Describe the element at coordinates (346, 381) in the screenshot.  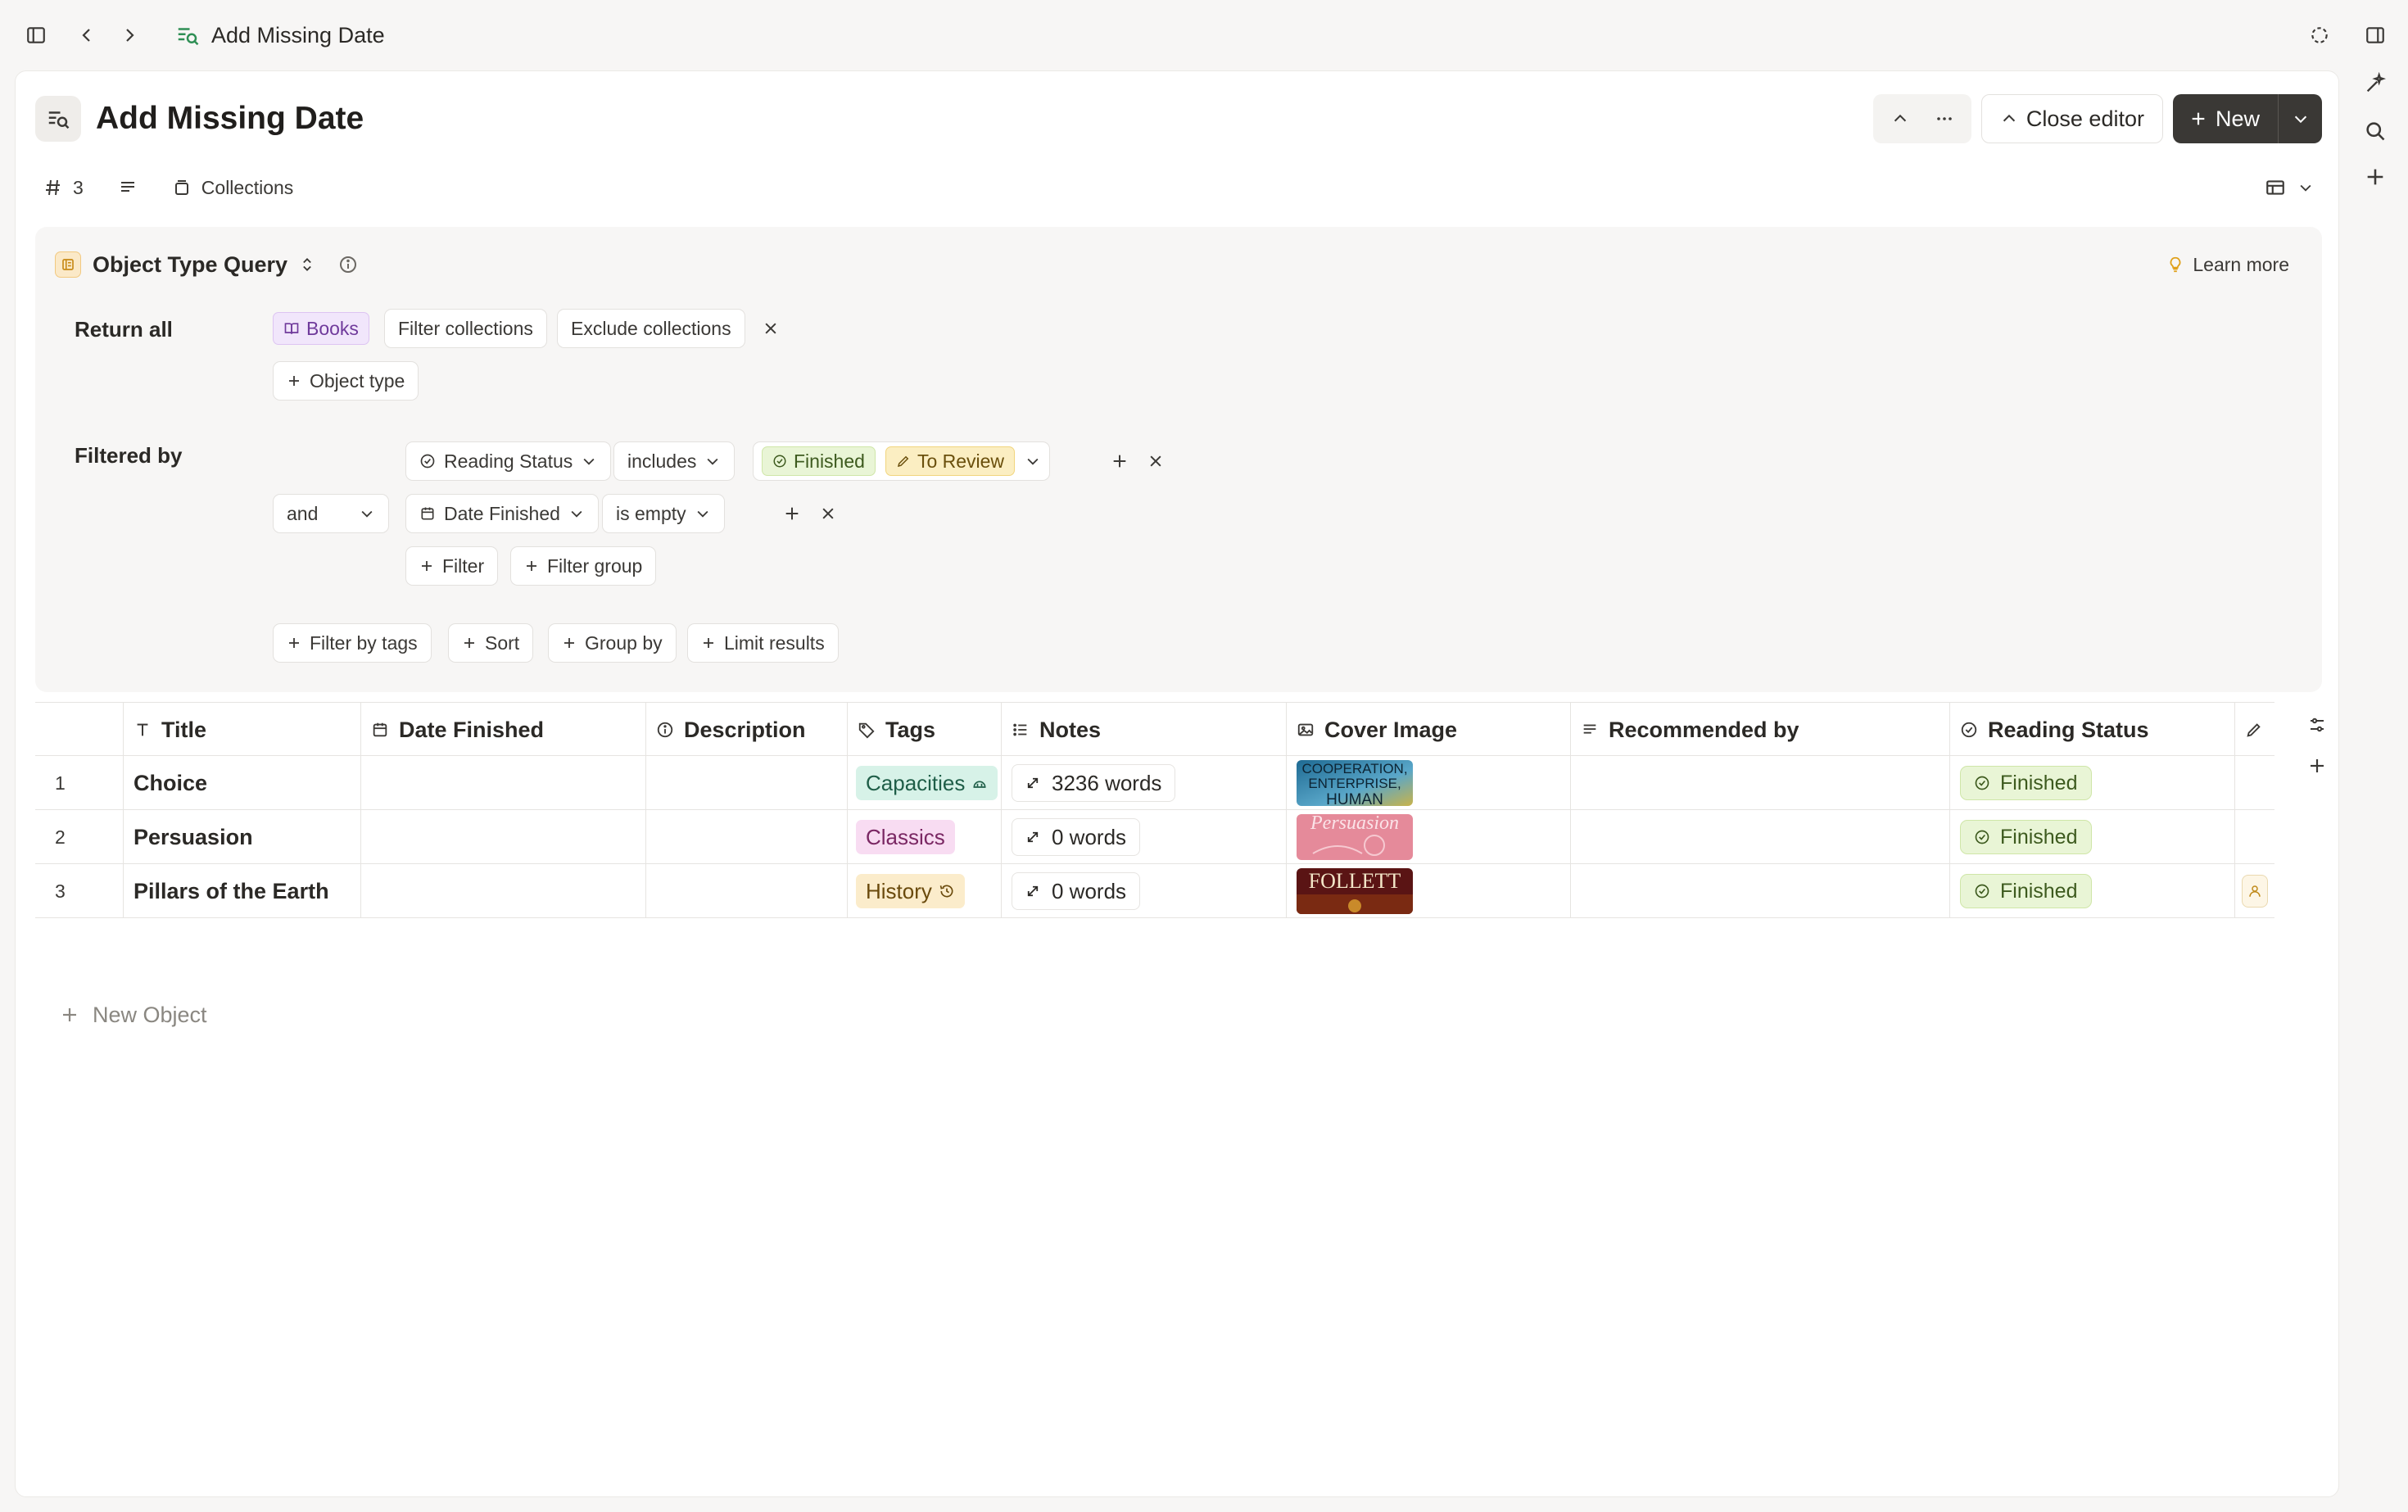
I see `add-object-type-button: Object type` at that location.